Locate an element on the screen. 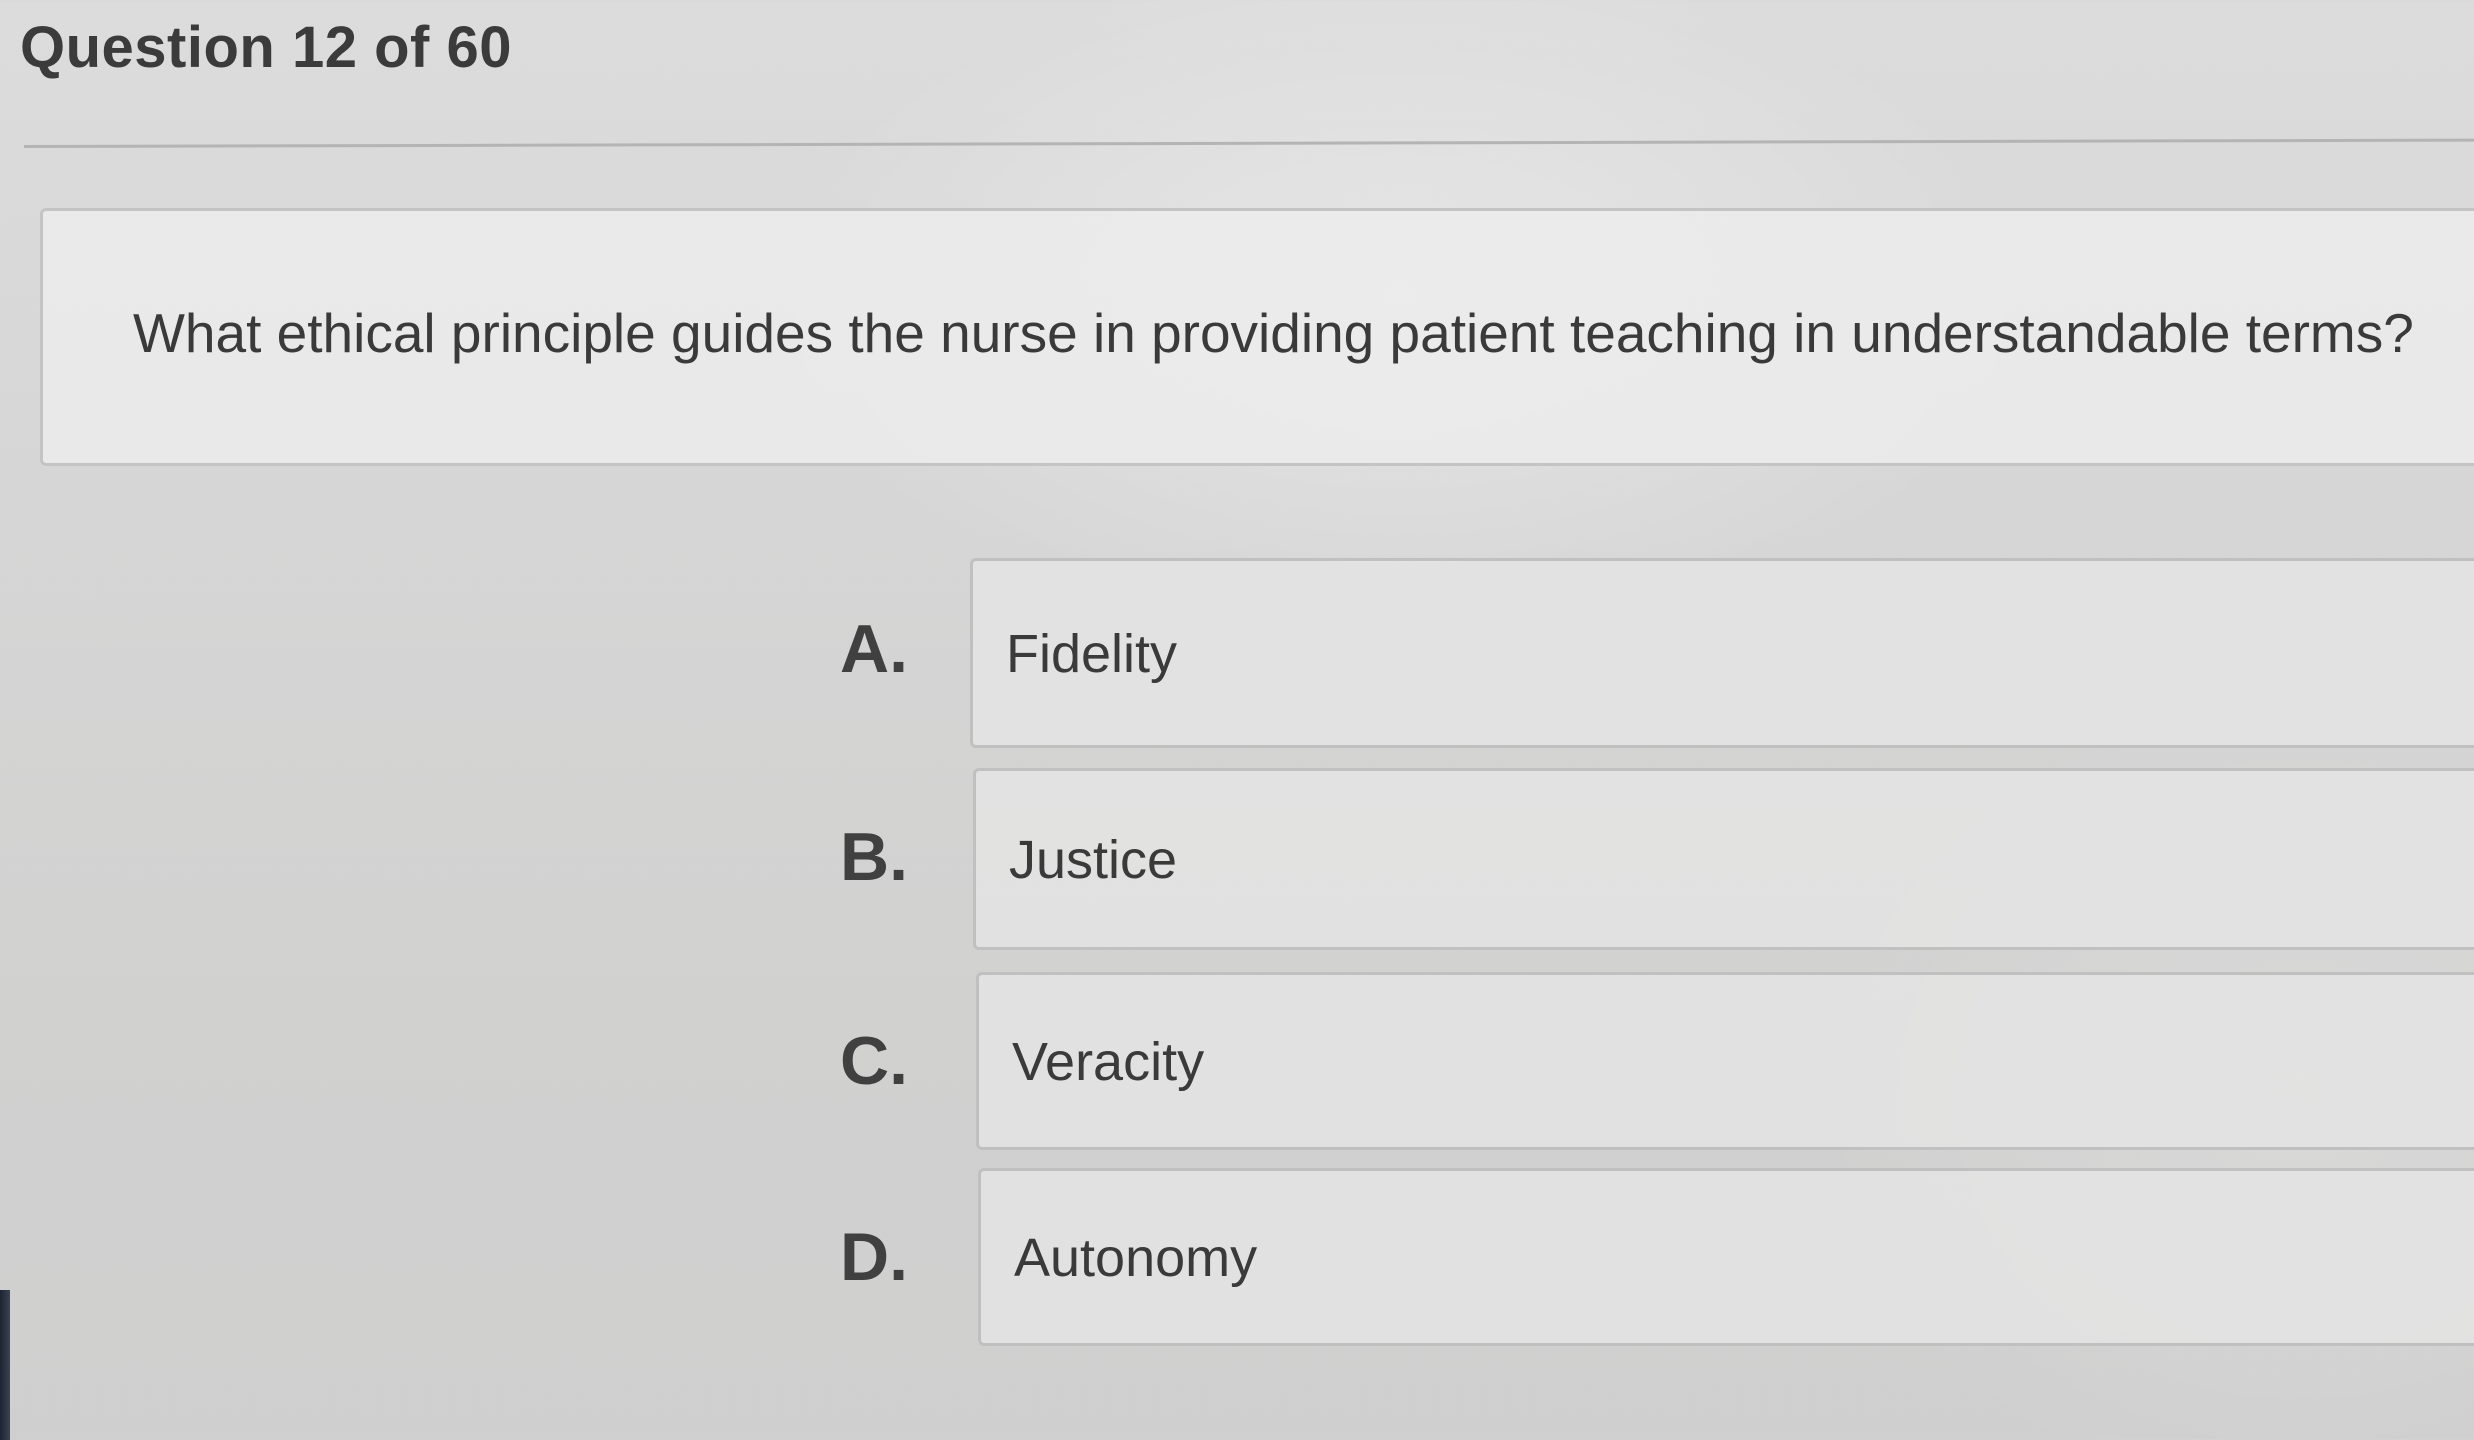  option-label-d: Autonomy is located at coordinates (1136, 1258).